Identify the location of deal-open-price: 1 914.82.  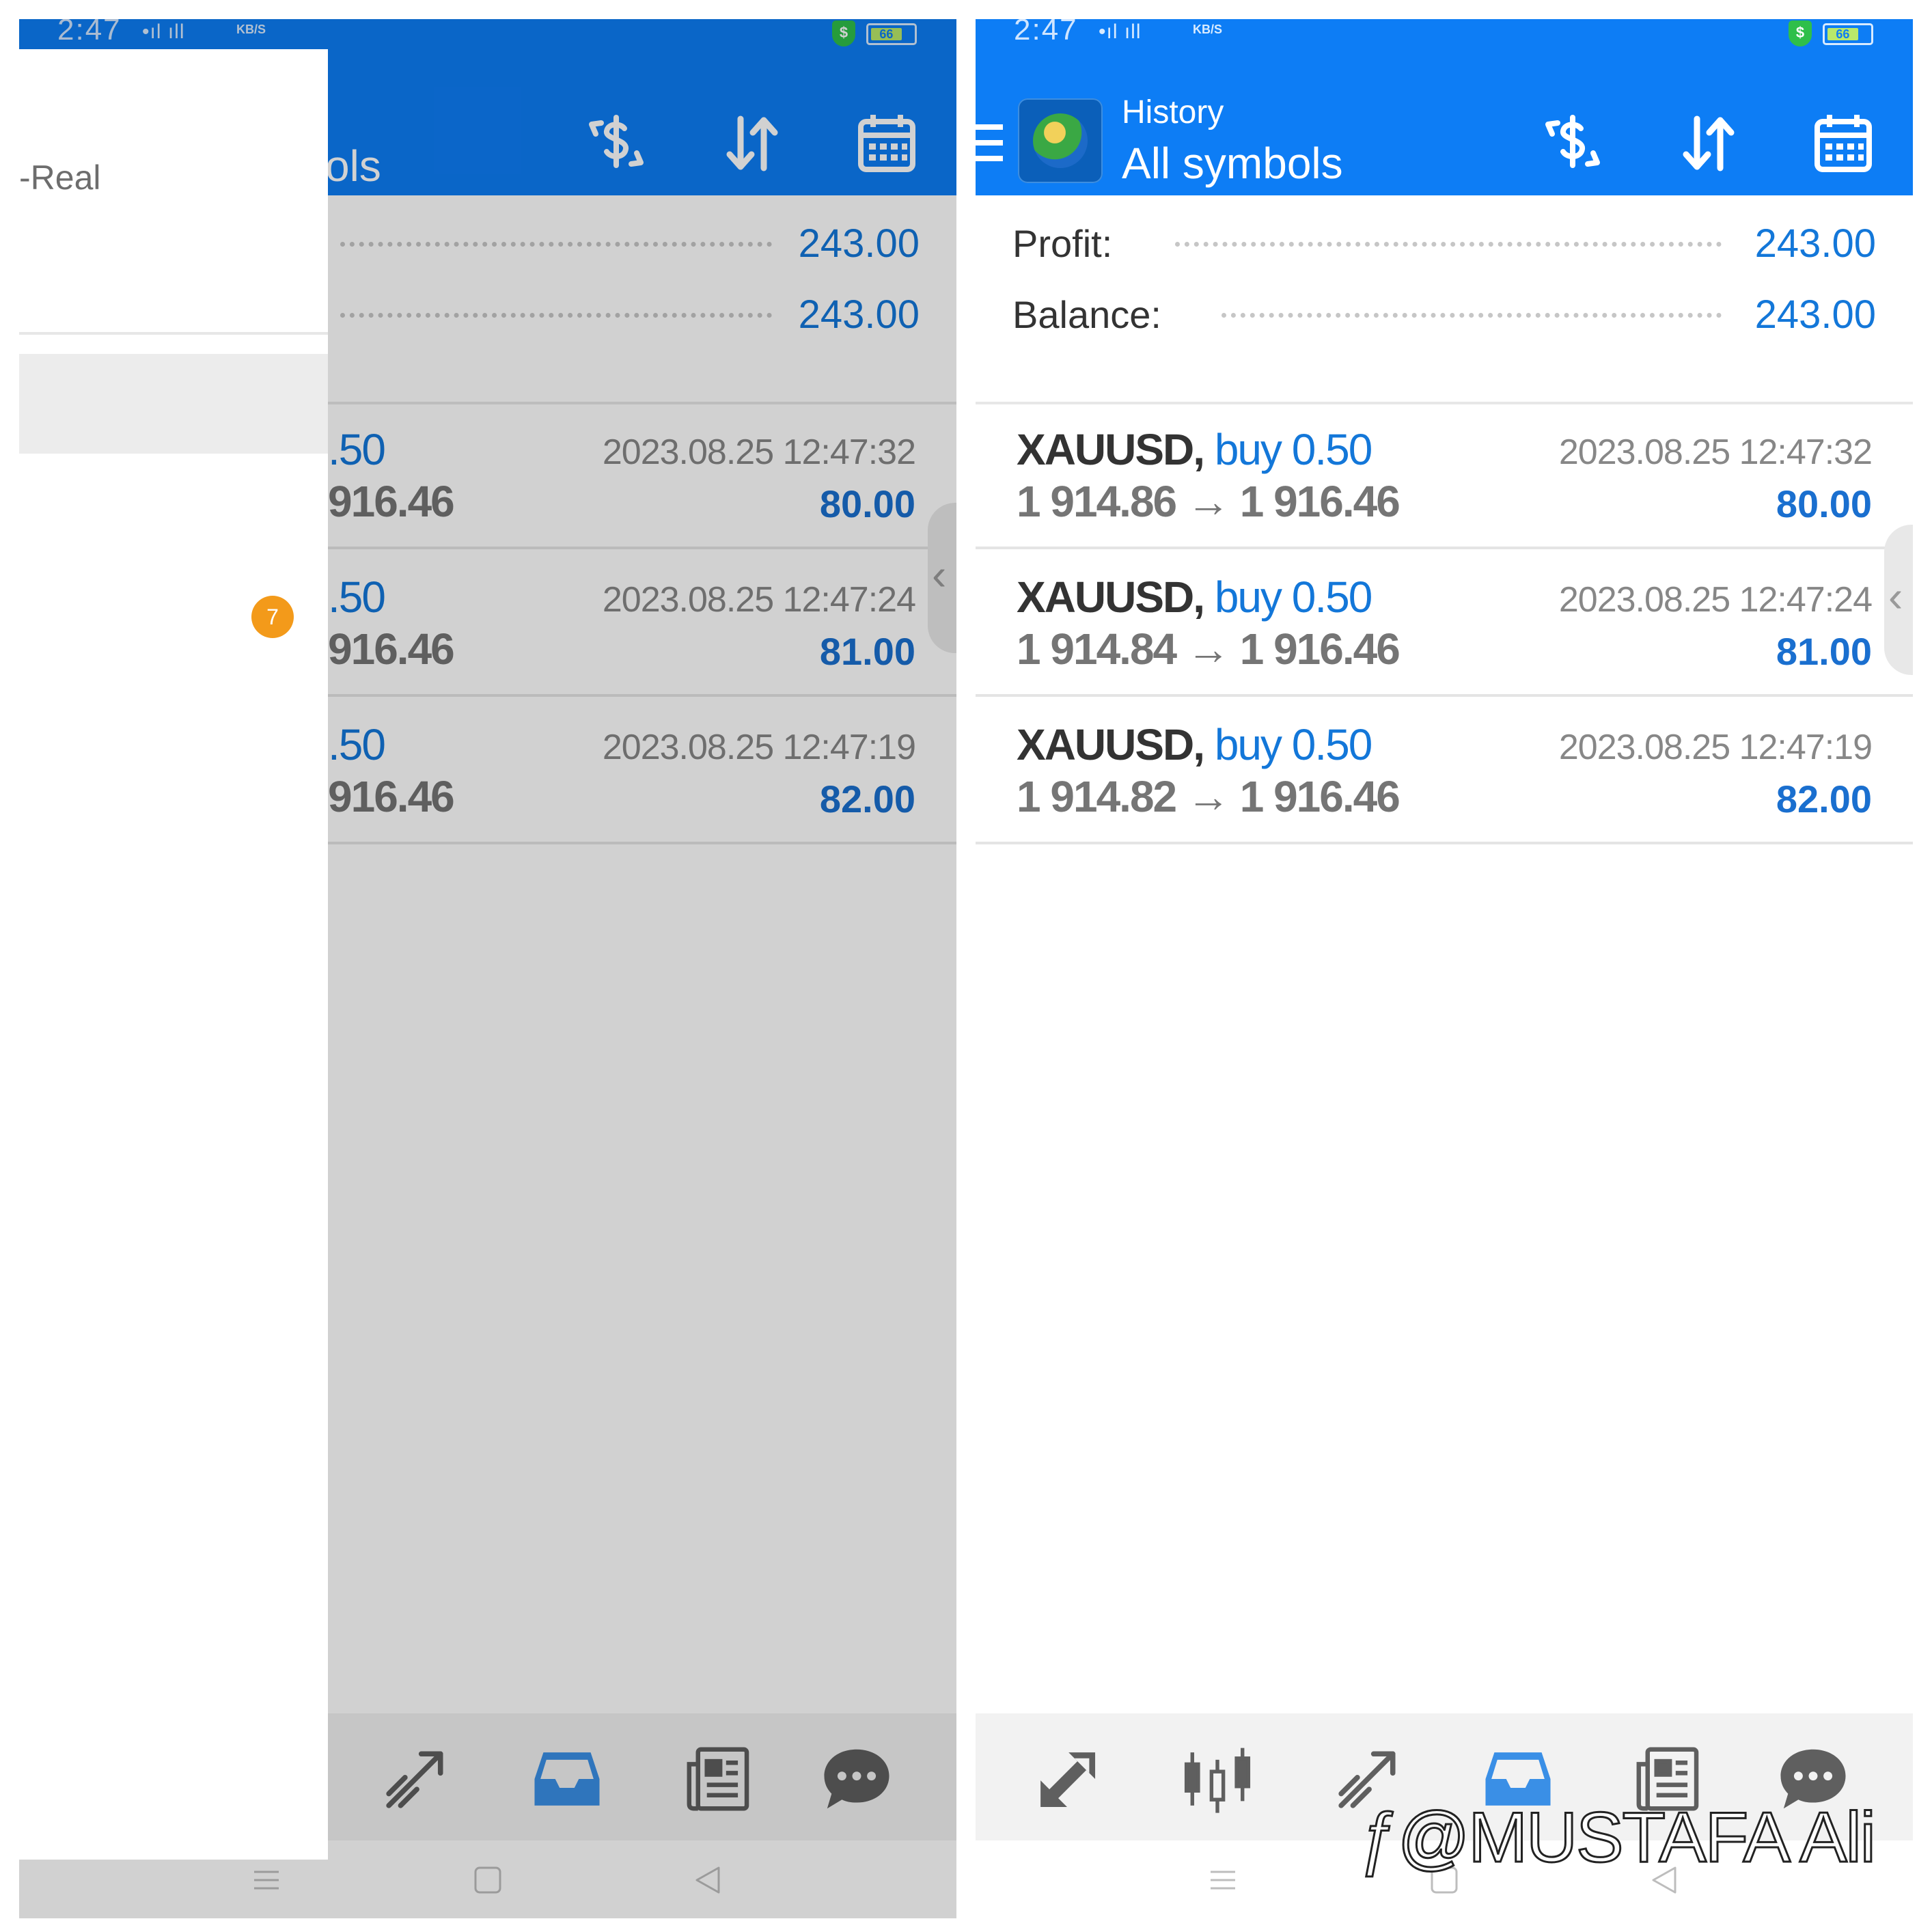
(1097, 797).